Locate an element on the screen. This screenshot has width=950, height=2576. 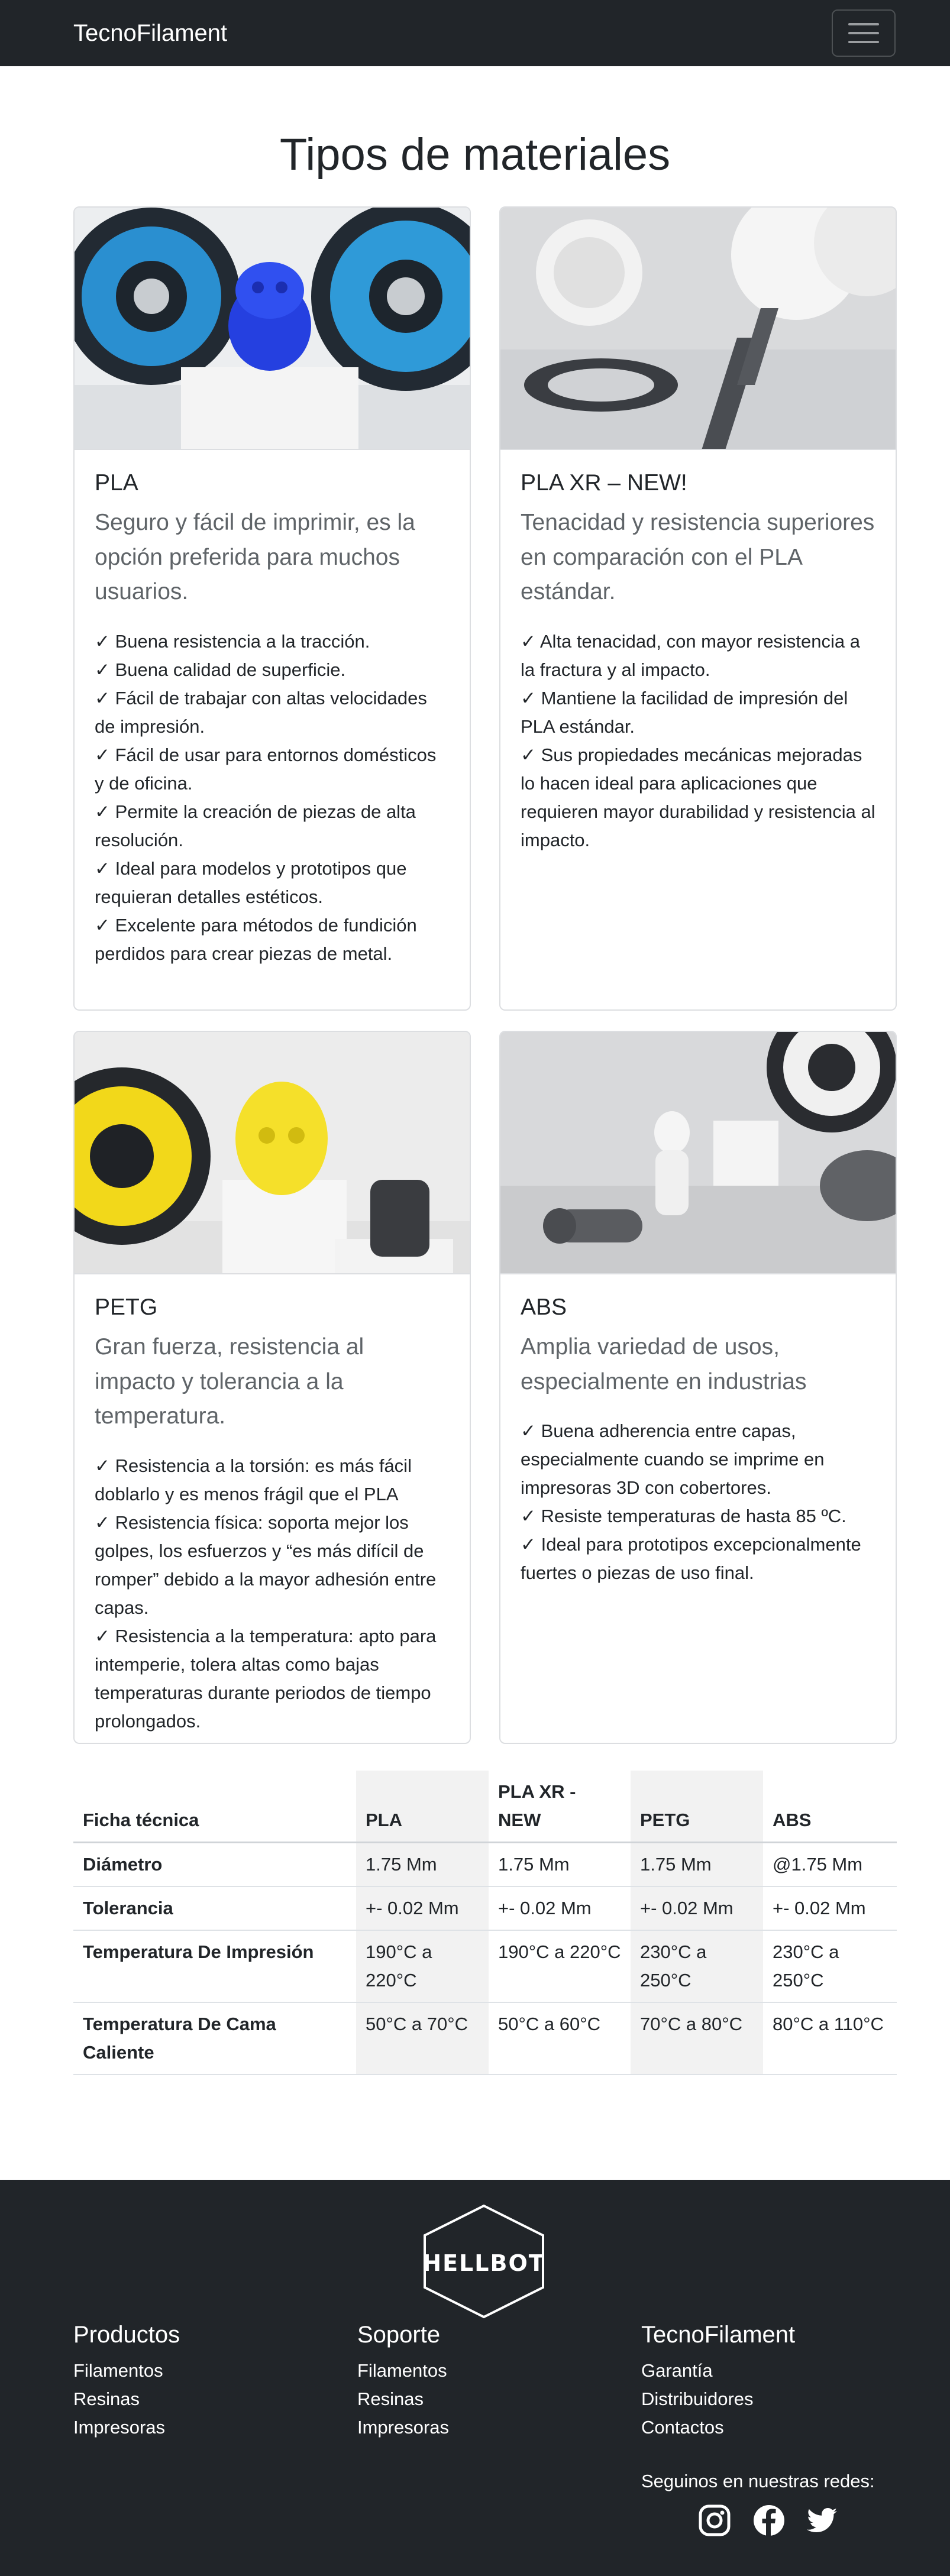
feature-item: ✓ Resiste temperaturas de hasta 85 ºC. is located at coordinates (683, 1516).